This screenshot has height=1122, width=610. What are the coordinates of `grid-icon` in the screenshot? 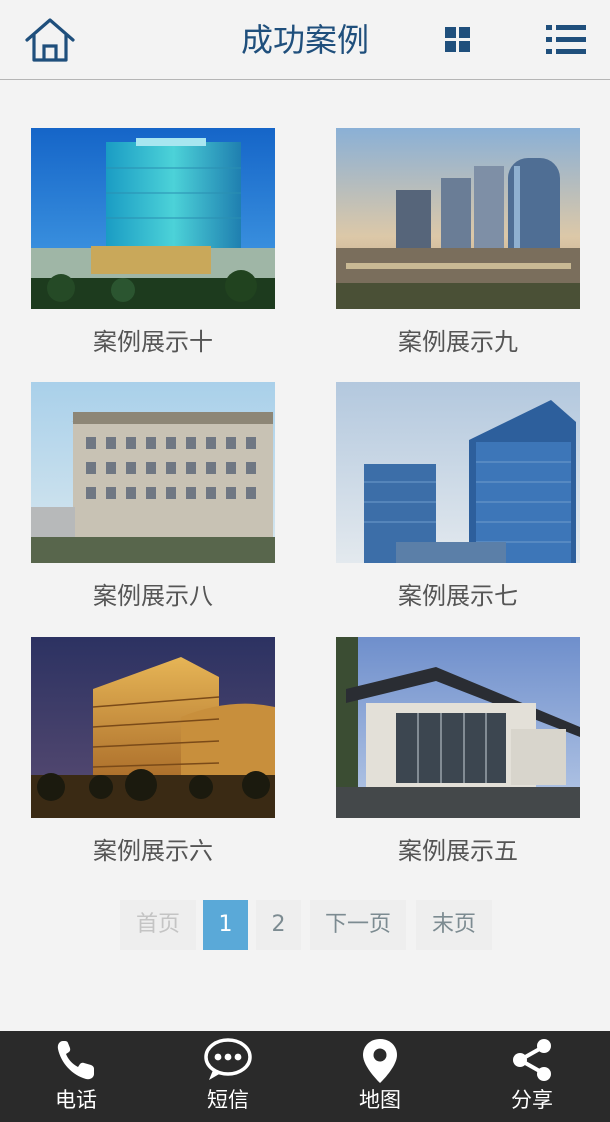 It's located at (457, 39).